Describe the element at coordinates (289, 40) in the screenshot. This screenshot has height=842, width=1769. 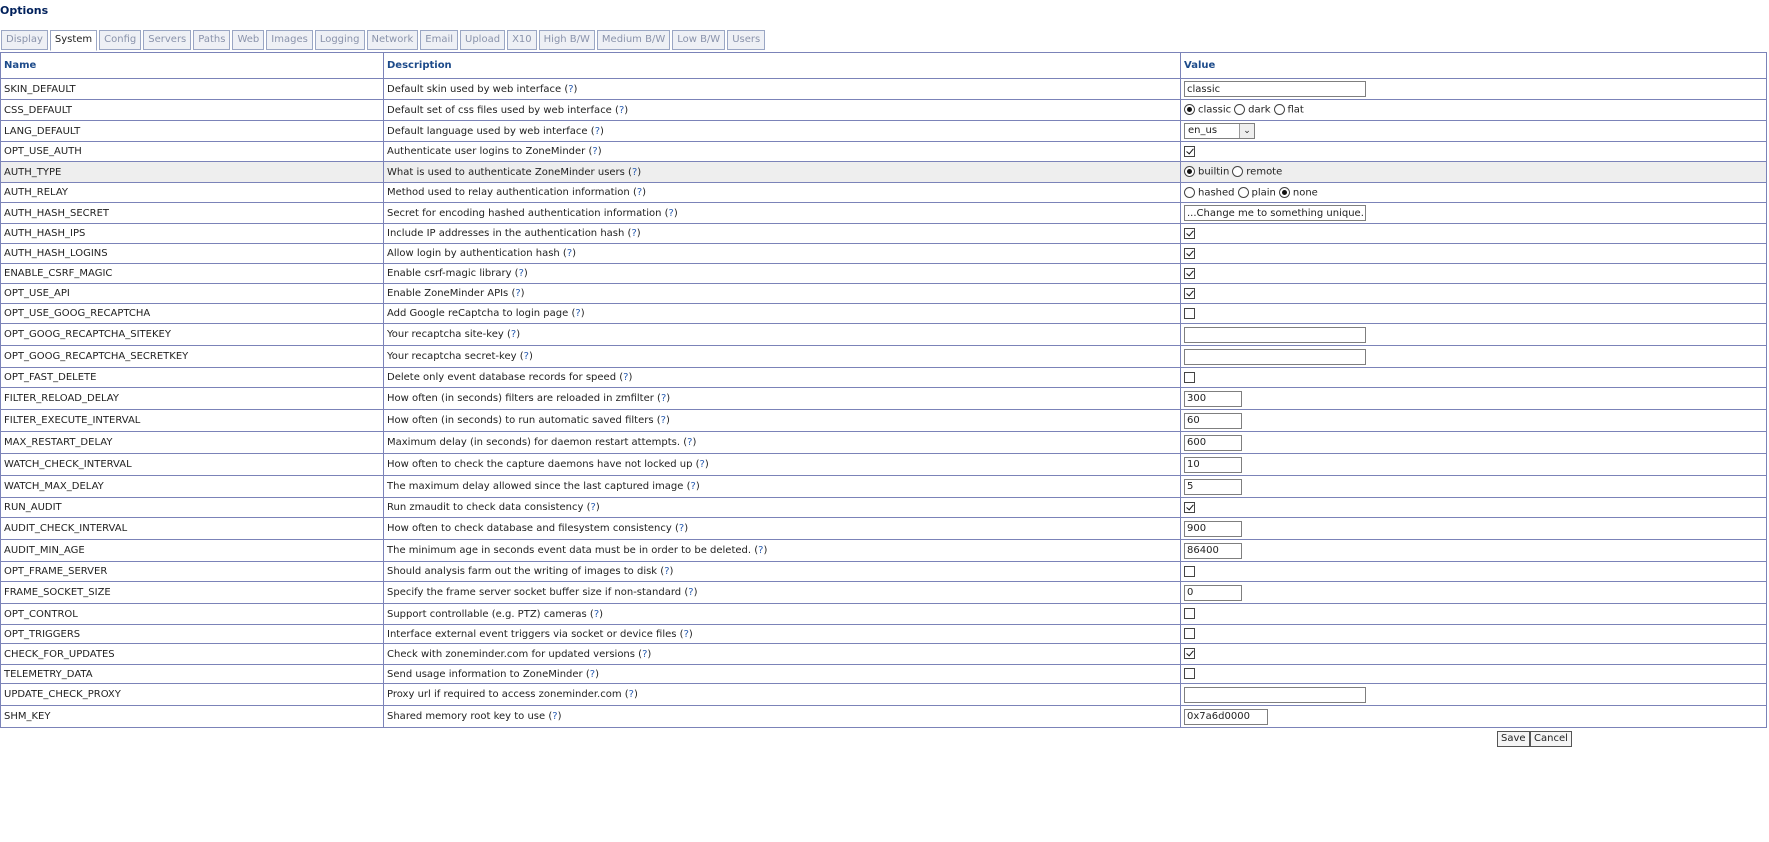
I see `tab-images: Images` at that location.